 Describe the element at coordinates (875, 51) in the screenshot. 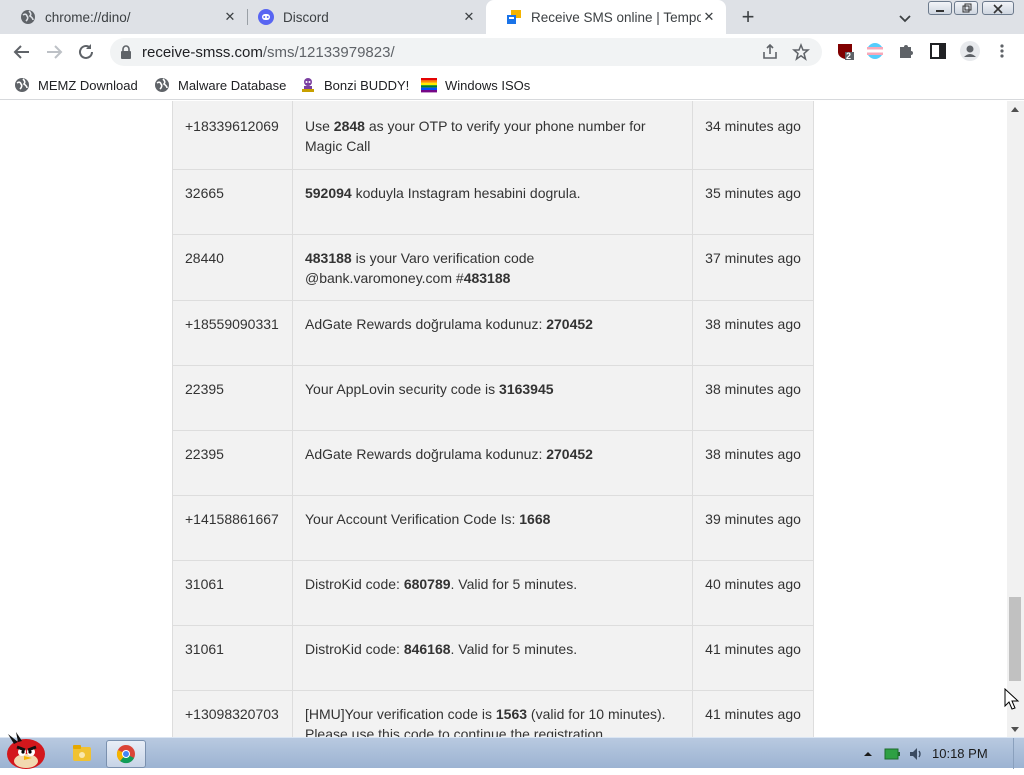

I see `trans-flag-extension-icon` at that location.